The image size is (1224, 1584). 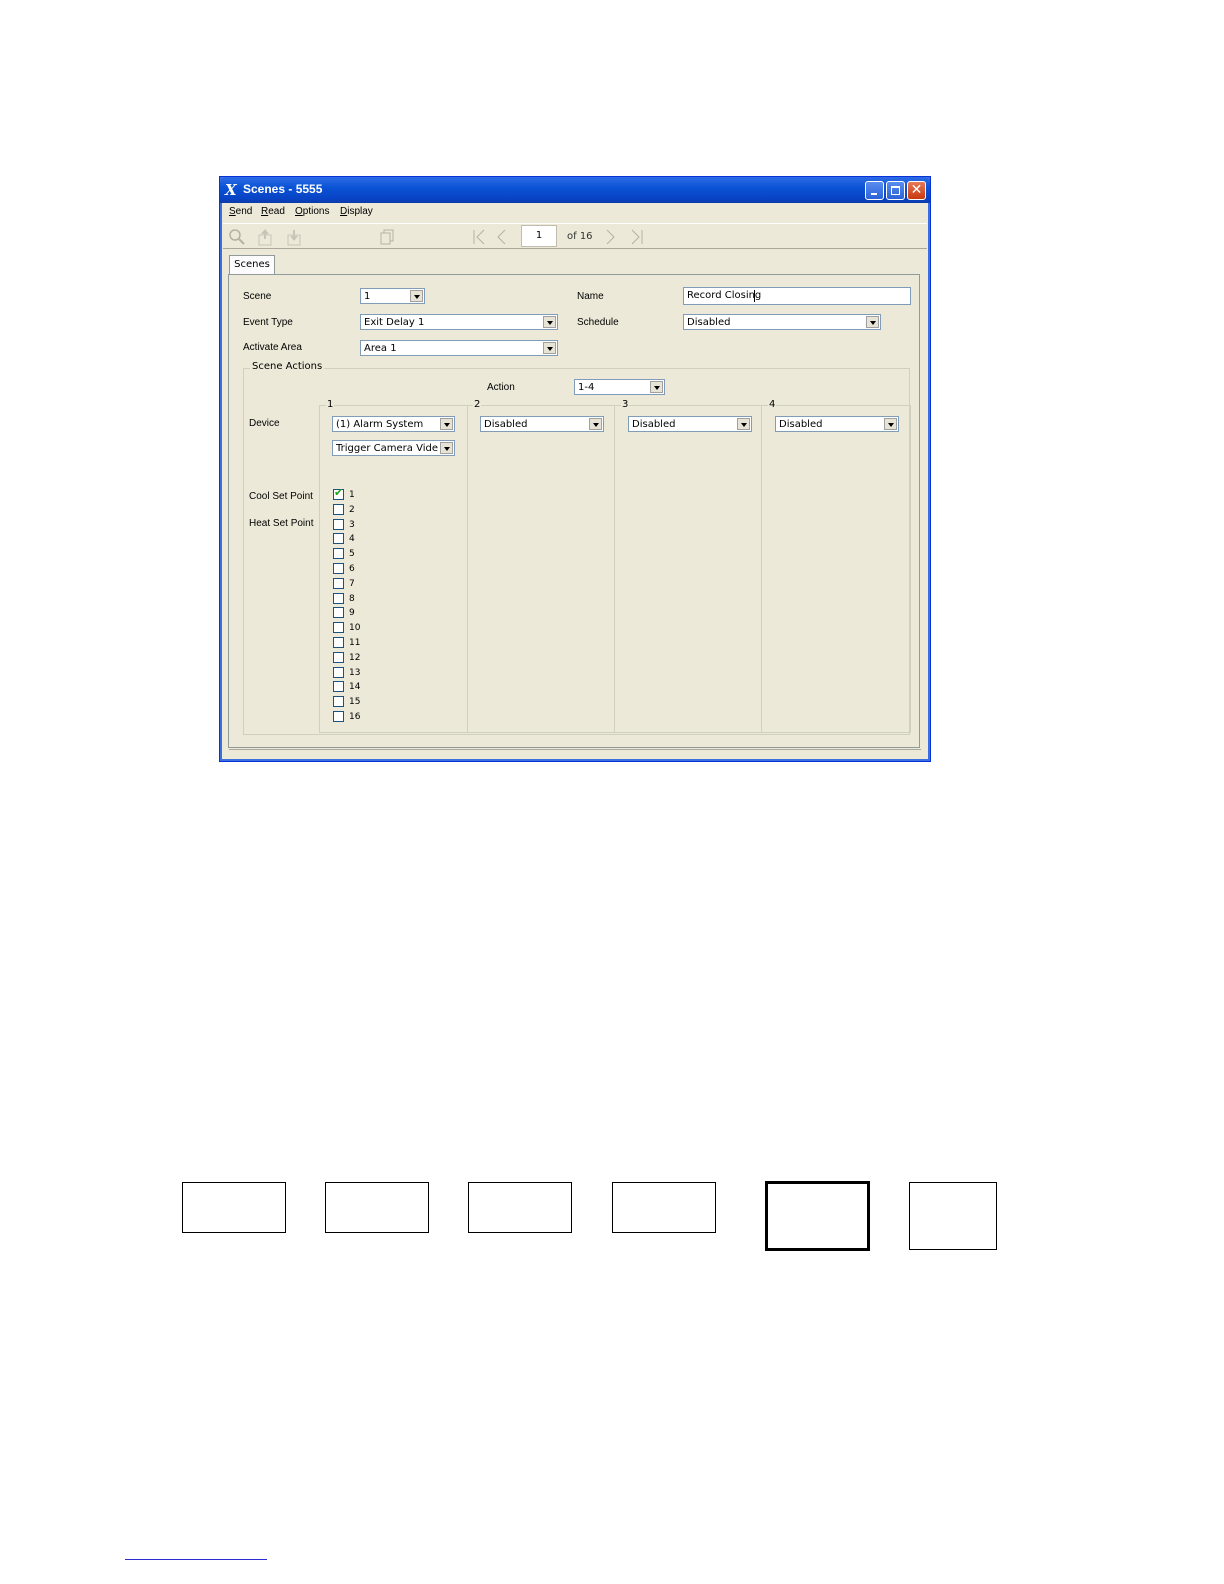 I want to click on scene-select: 1, so click(x=392, y=296).